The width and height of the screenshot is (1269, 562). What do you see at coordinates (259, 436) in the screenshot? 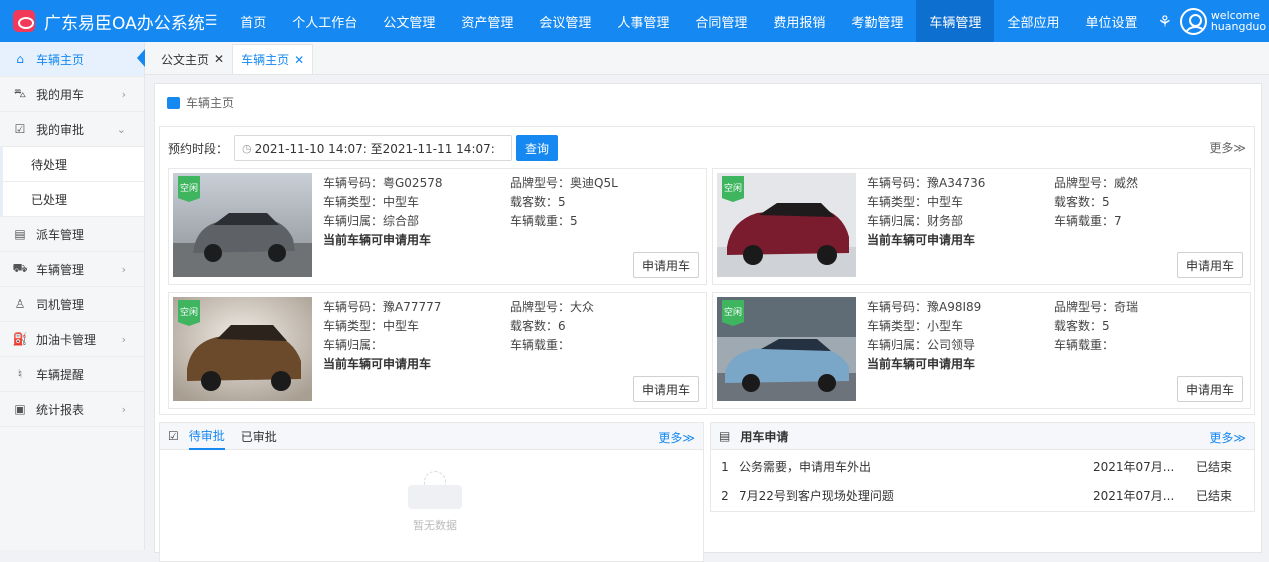
I see `tab-approved: 已审批` at bounding box center [259, 436].